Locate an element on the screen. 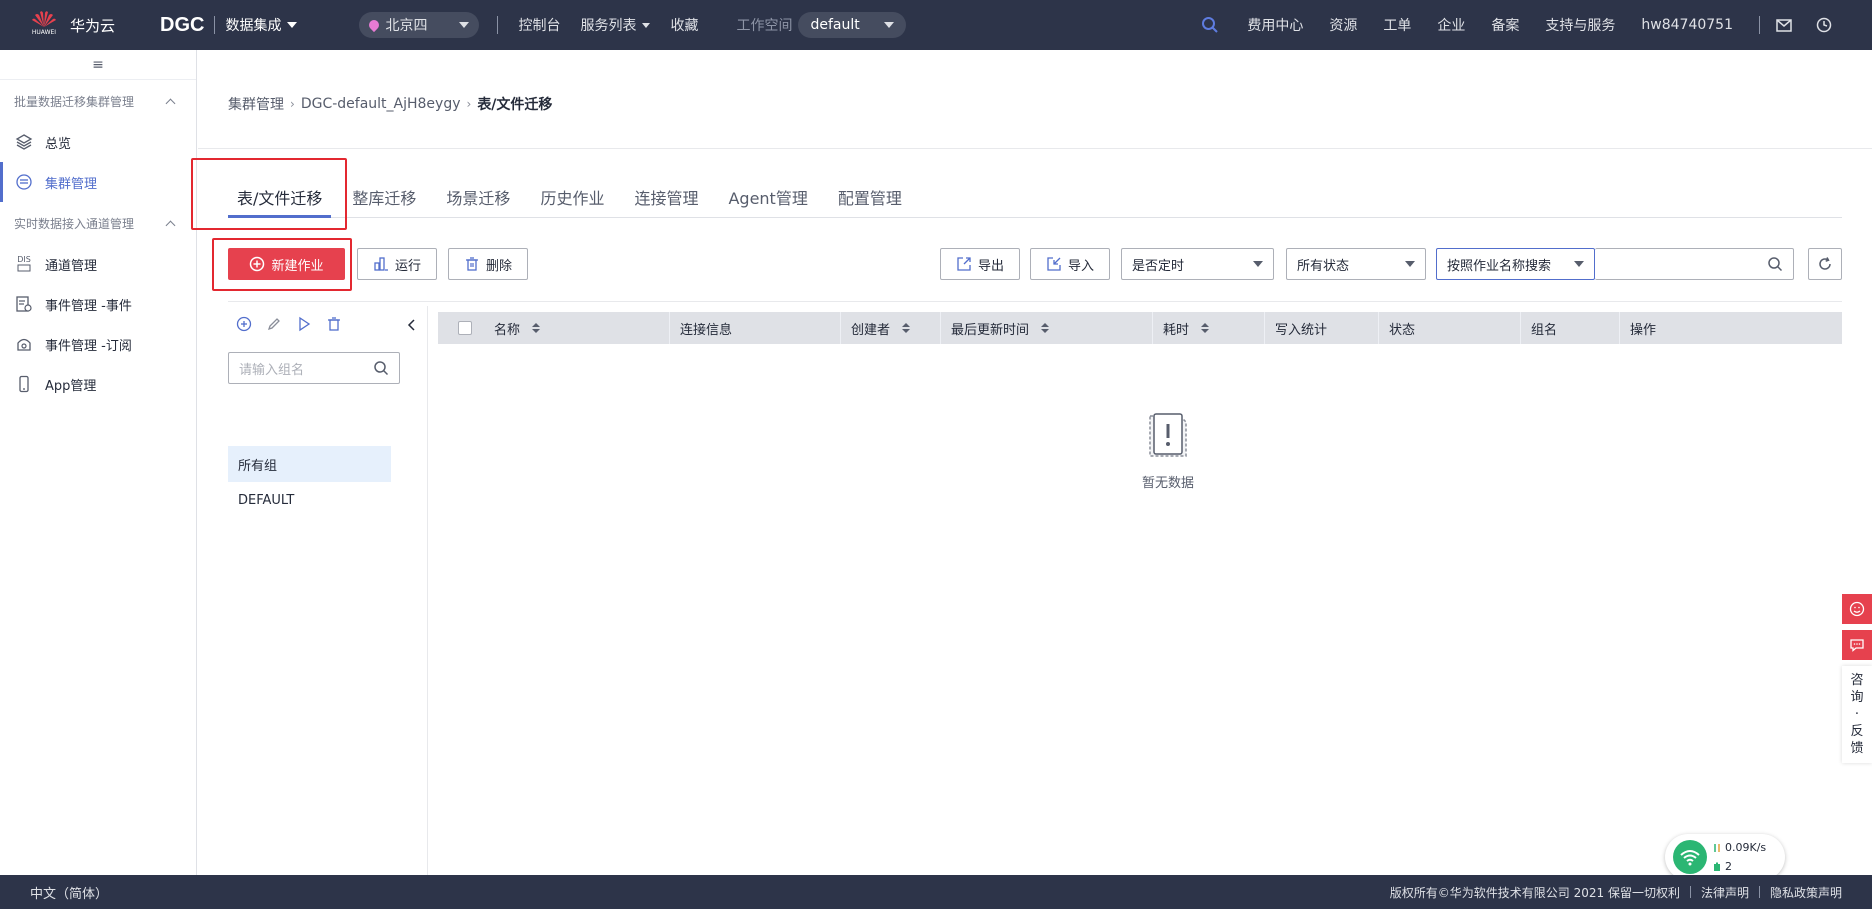 This screenshot has width=1872, height=909. job-search-input is located at coordinates (1694, 264).